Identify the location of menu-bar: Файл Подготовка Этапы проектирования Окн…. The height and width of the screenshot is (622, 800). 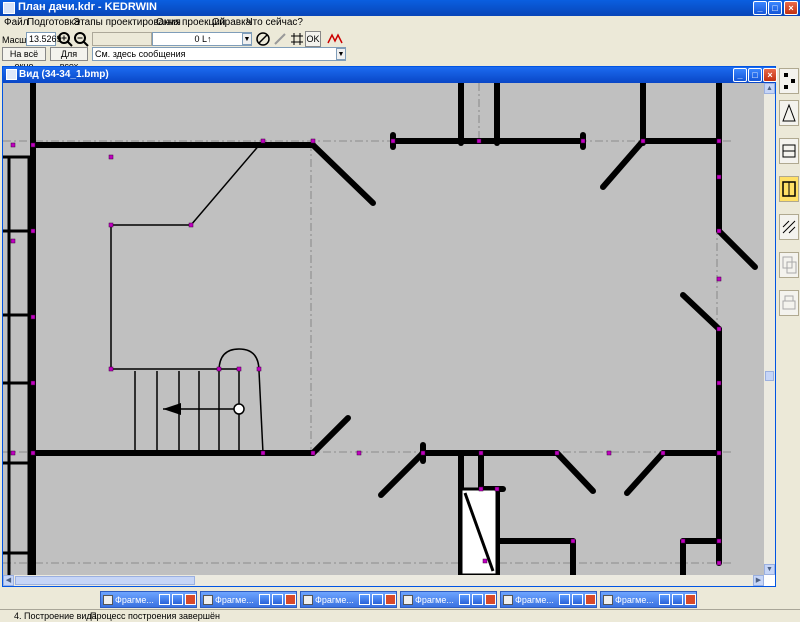
(400, 23).